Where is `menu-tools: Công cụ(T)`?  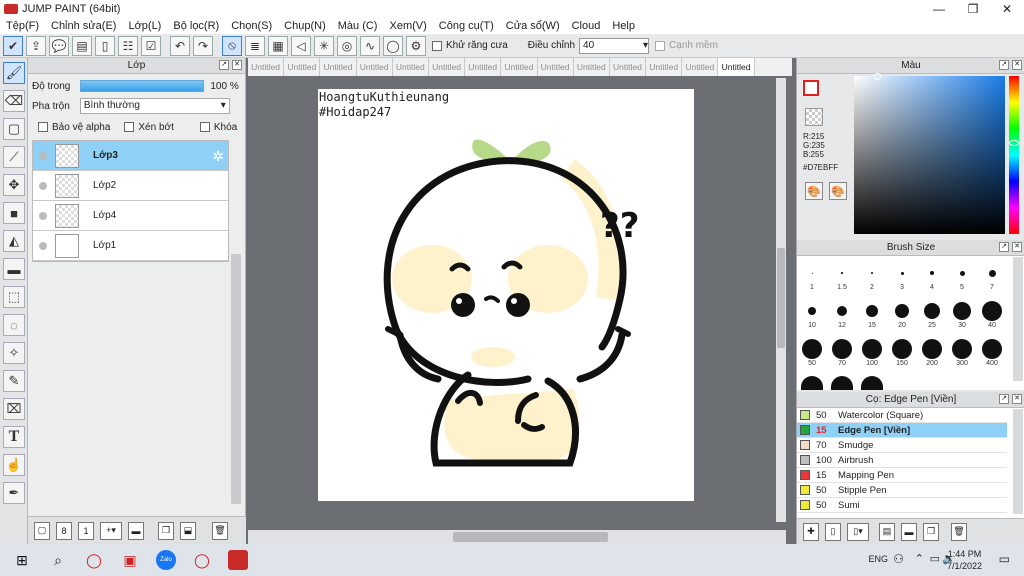 menu-tools: Công cụ(T) is located at coordinates (466, 26).